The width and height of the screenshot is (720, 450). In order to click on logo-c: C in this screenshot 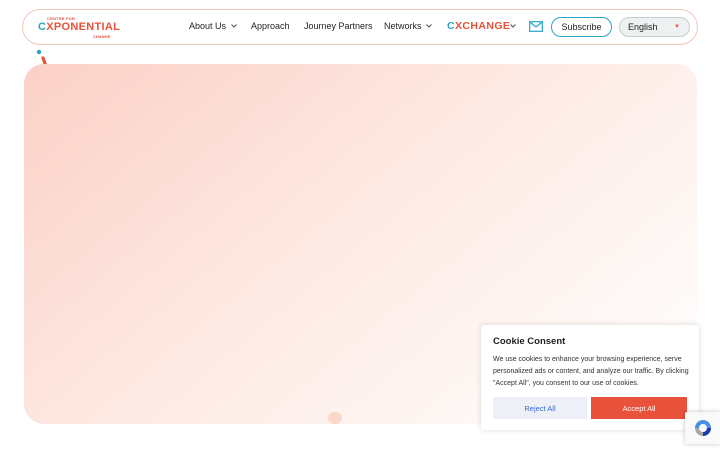, I will do `click(42, 27)`.